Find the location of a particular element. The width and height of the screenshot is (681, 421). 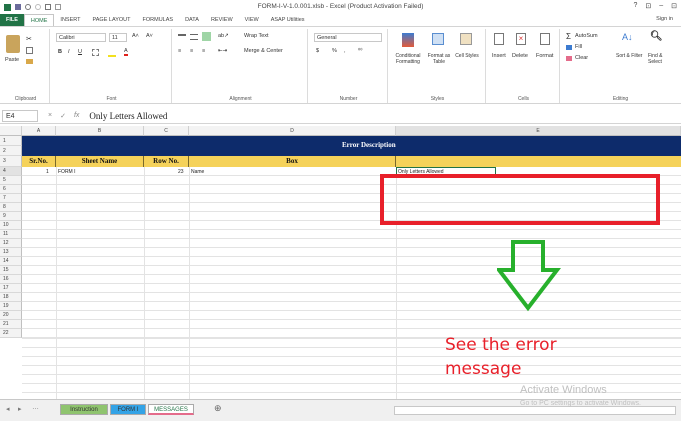

sort-filter-icon: A↓ is located at coordinates (627, 37).